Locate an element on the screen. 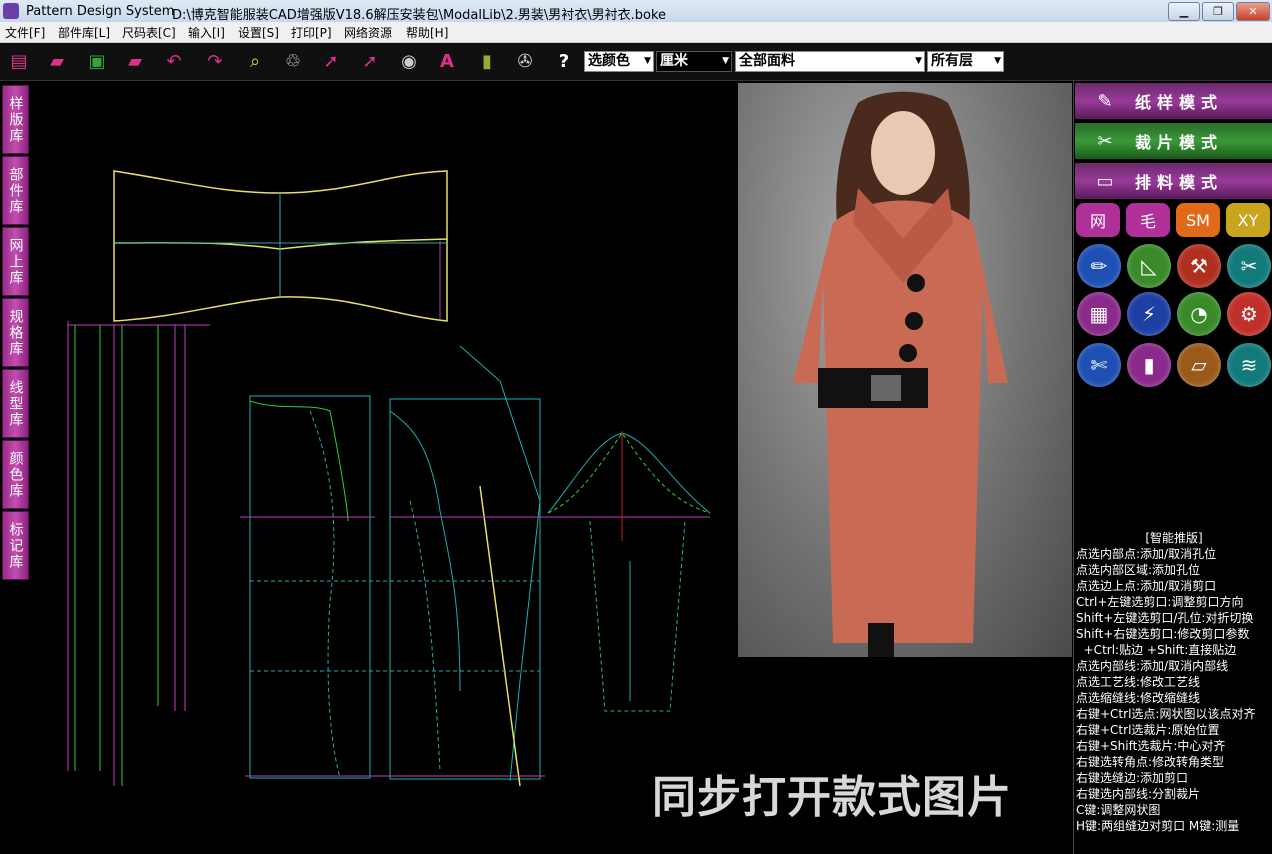 The height and width of the screenshot is (854, 1272). help-line: Shift+左键选剪口/孔位:对折切换 is located at coordinates (1165, 618).